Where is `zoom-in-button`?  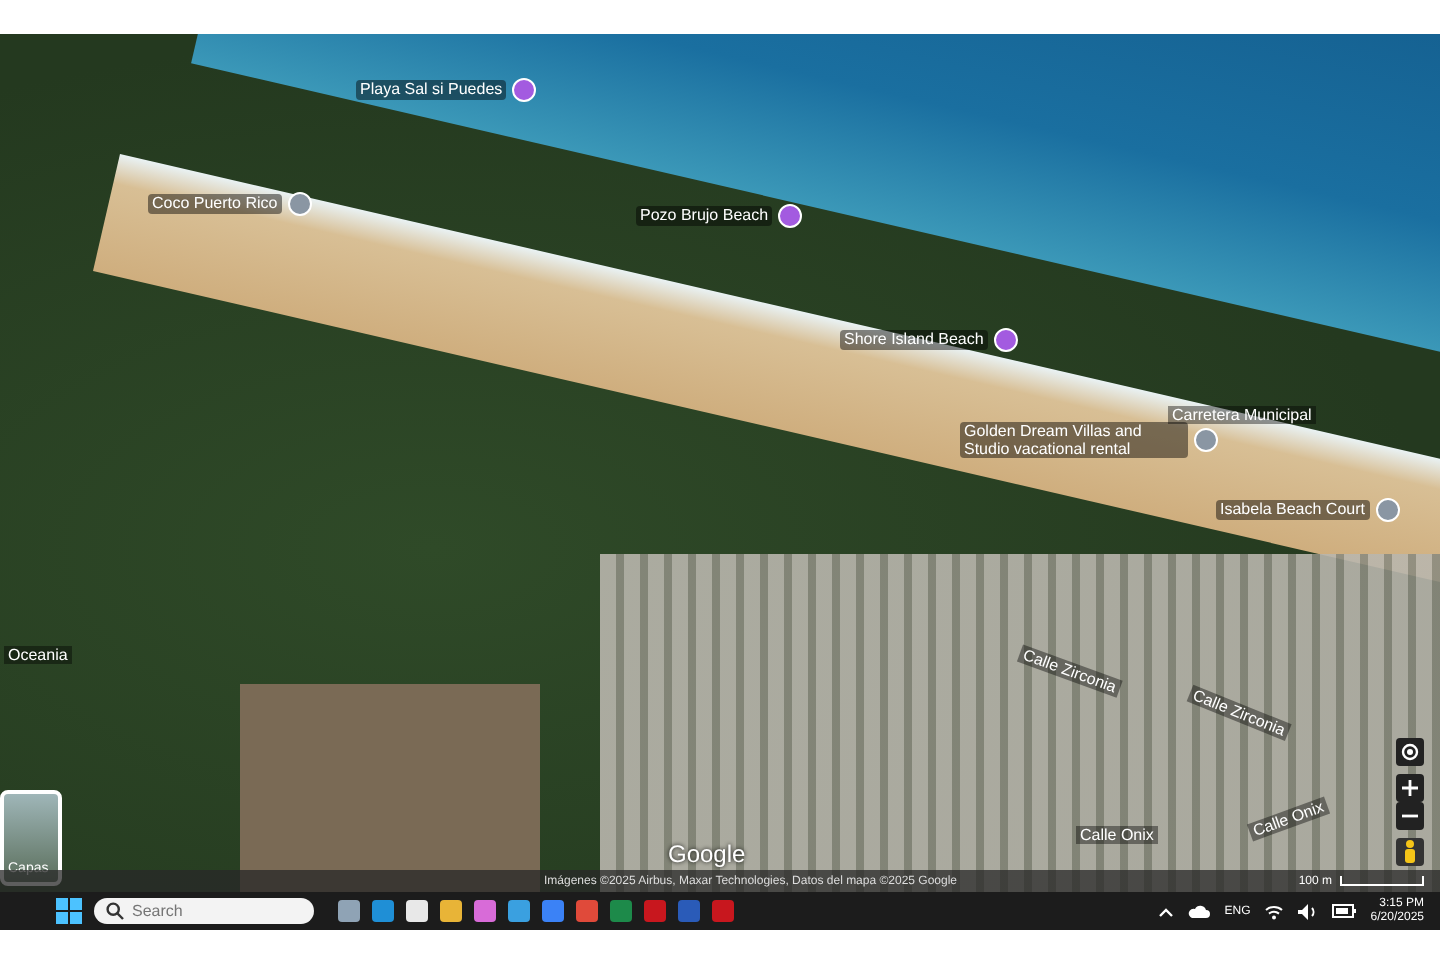
zoom-in-button is located at coordinates (1410, 788).